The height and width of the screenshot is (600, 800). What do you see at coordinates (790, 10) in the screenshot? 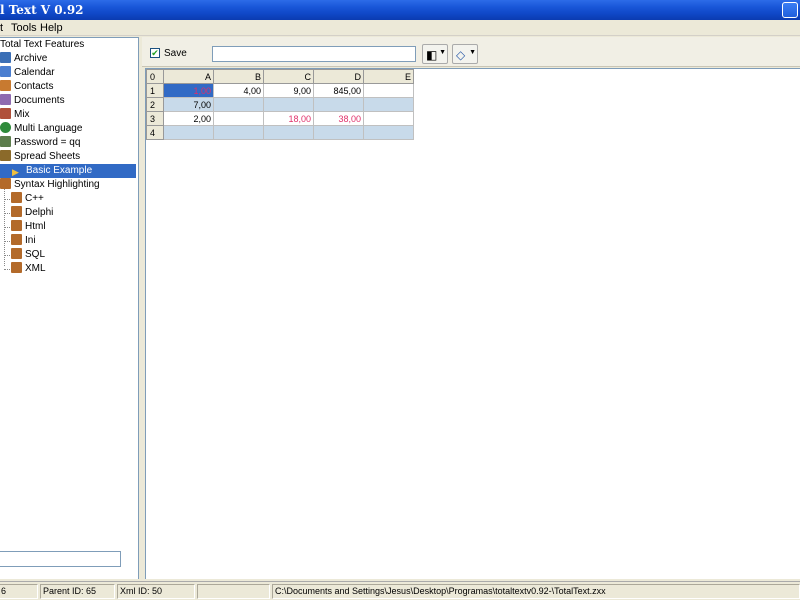
I see `close-button` at bounding box center [790, 10].